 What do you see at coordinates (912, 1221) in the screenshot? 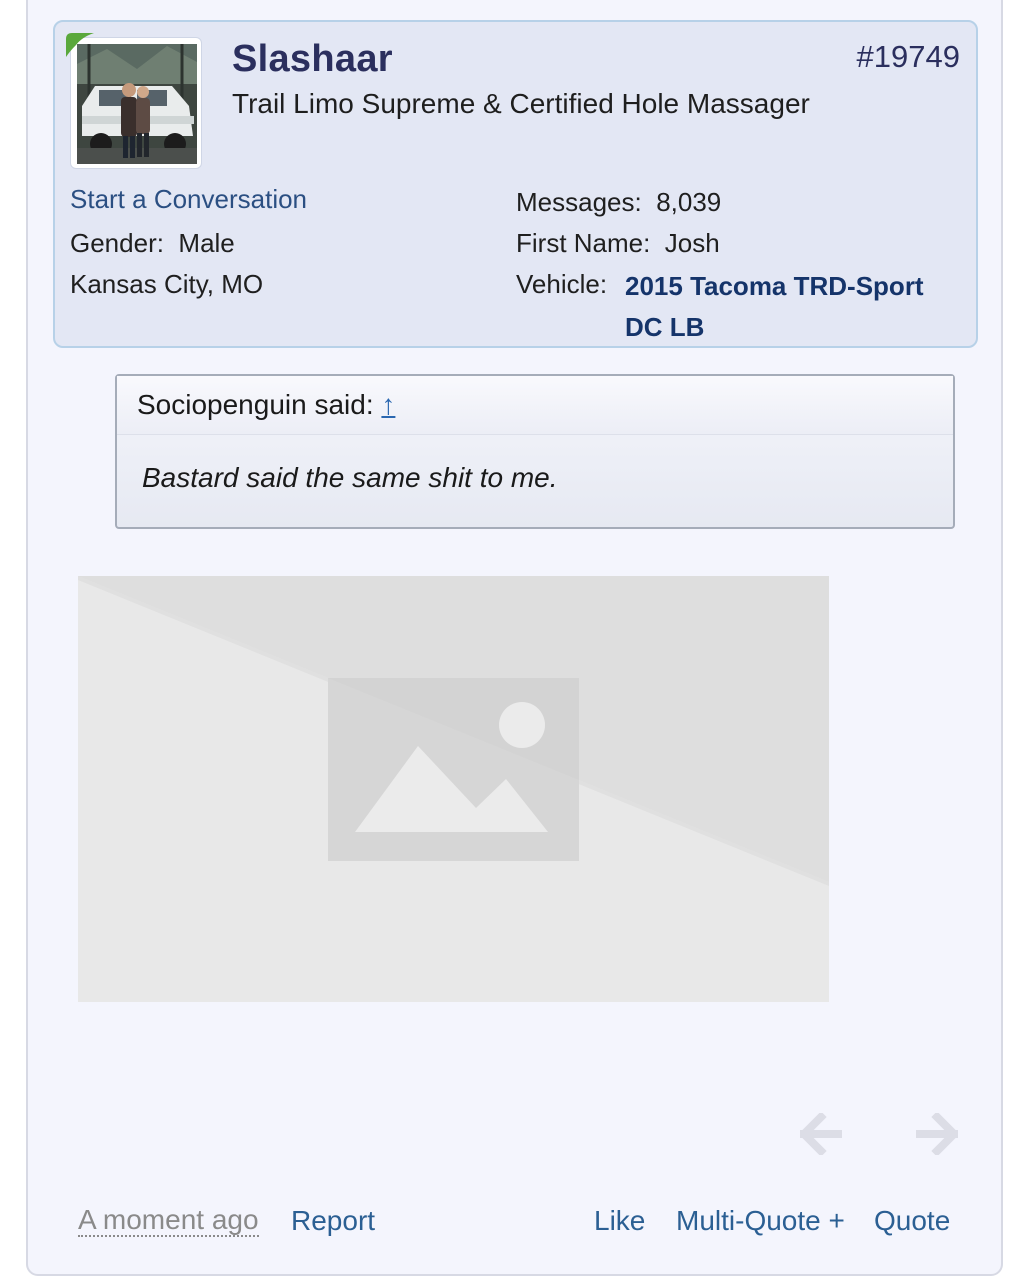
I see `quote-button: Quote` at bounding box center [912, 1221].